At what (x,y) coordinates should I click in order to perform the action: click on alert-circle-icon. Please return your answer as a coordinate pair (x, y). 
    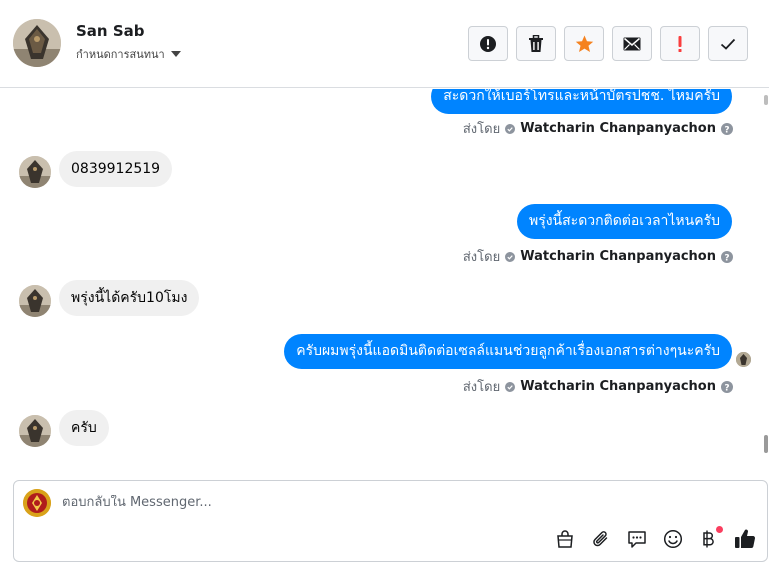
    Looking at the image, I should click on (488, 43).